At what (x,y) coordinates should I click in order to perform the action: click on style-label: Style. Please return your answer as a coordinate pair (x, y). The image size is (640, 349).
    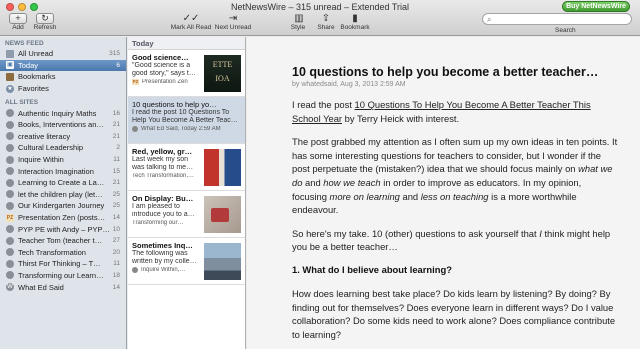
    Looking at the image, I should click on (298, 27).